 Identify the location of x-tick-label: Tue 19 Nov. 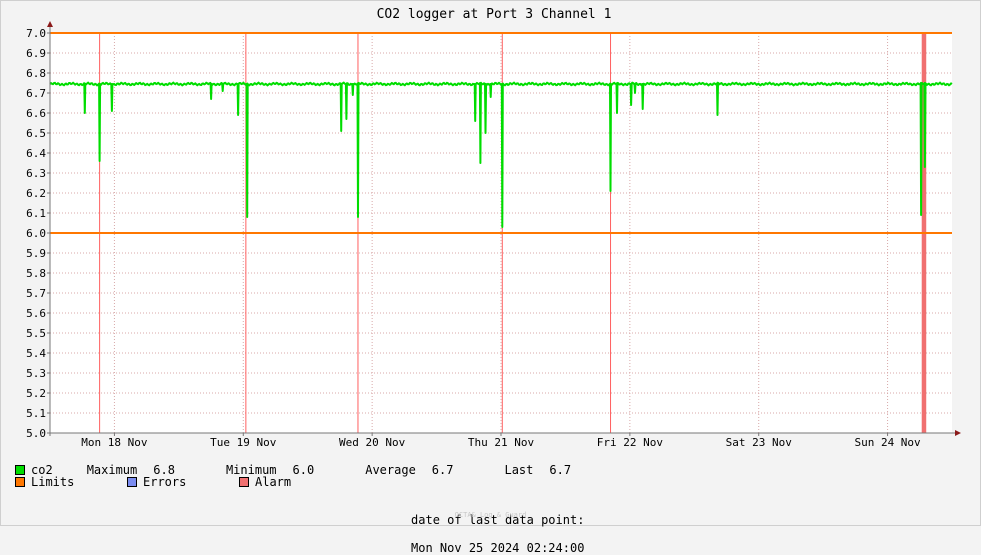
(243, 442).